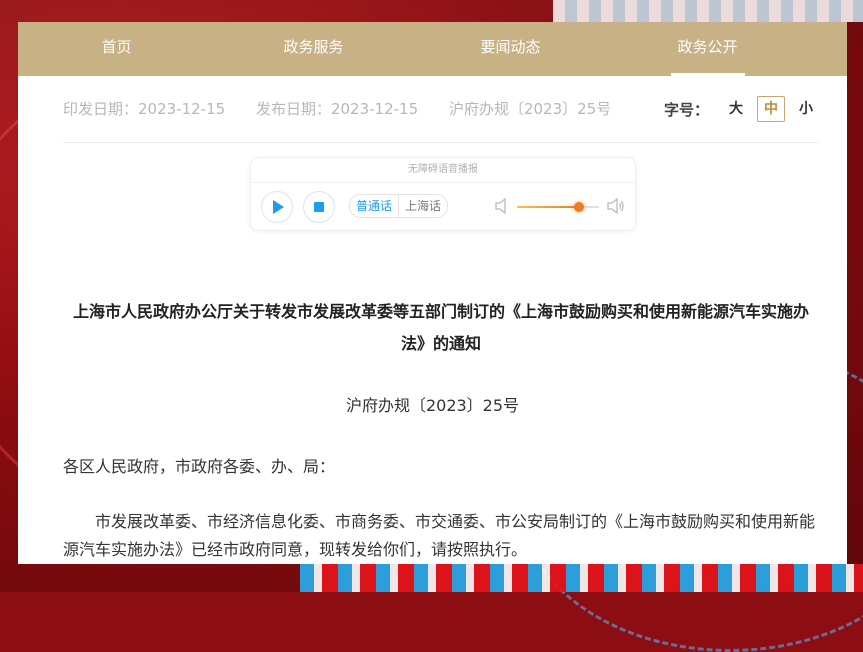 This screenshot has width=863, height=652. I want to click on audio-player: 无障碍语音播报 普通话 上海话, so click(443, 194).